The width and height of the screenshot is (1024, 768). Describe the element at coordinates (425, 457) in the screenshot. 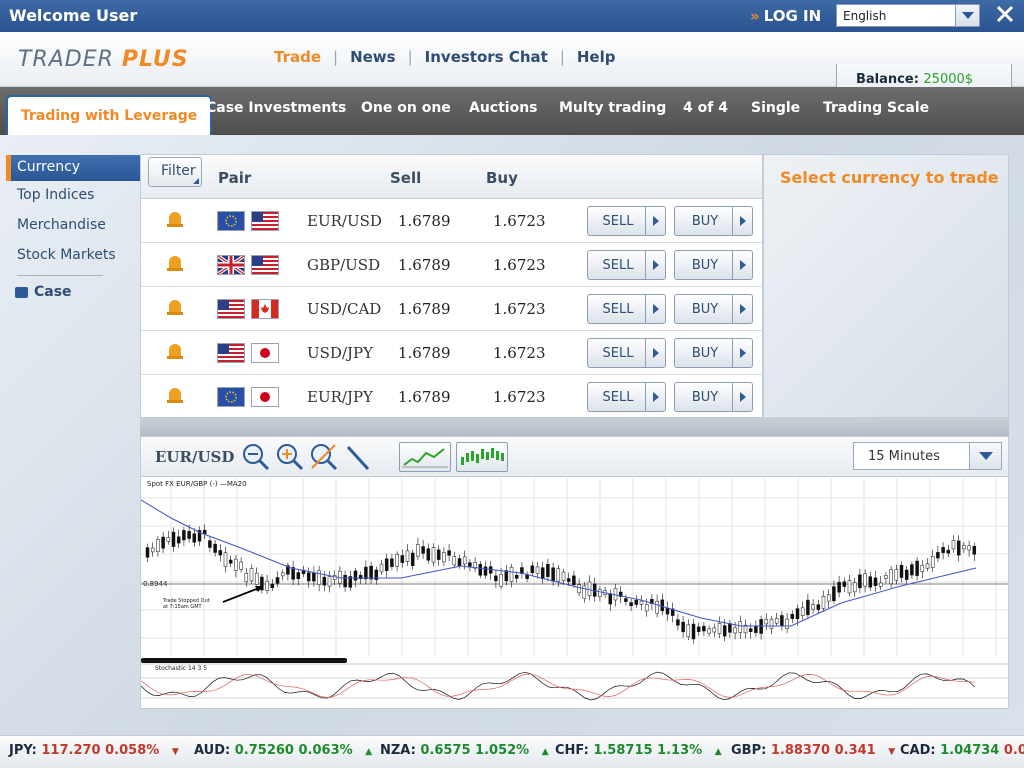

I see `line-chart-button` at that location.